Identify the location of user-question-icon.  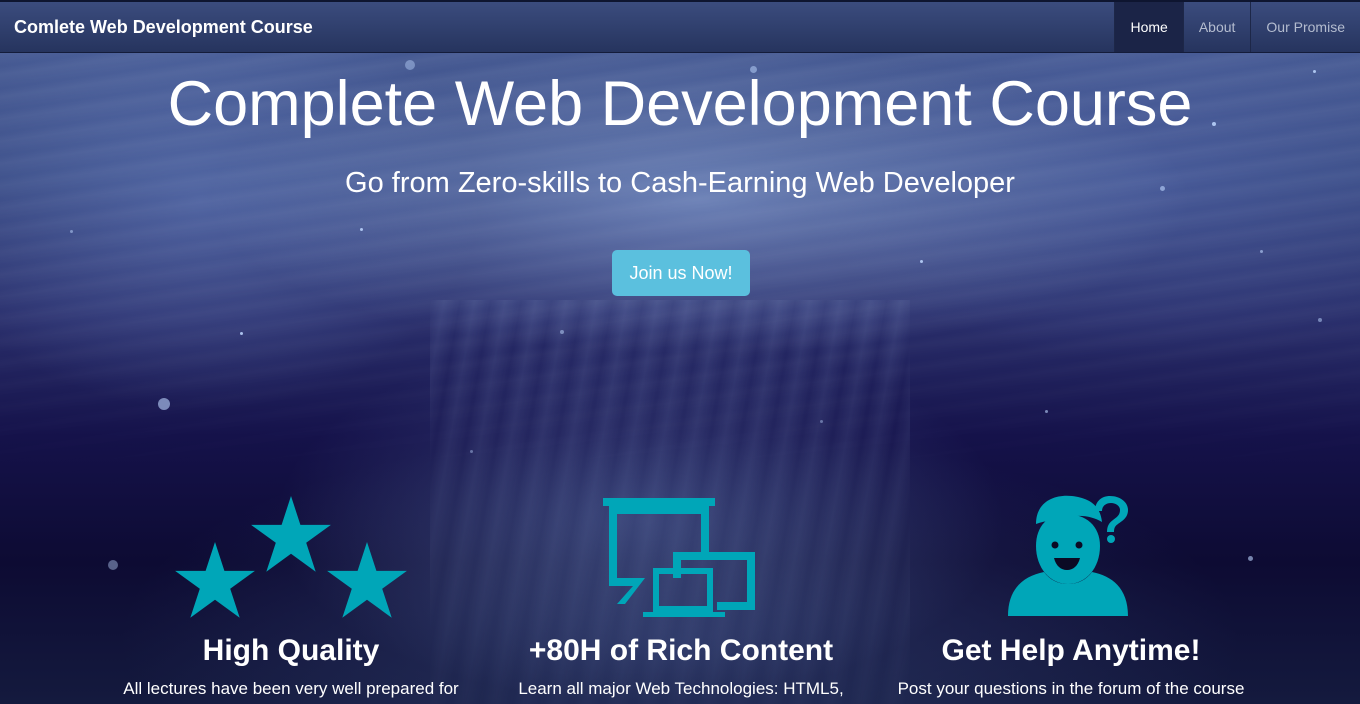
(1071, 553).